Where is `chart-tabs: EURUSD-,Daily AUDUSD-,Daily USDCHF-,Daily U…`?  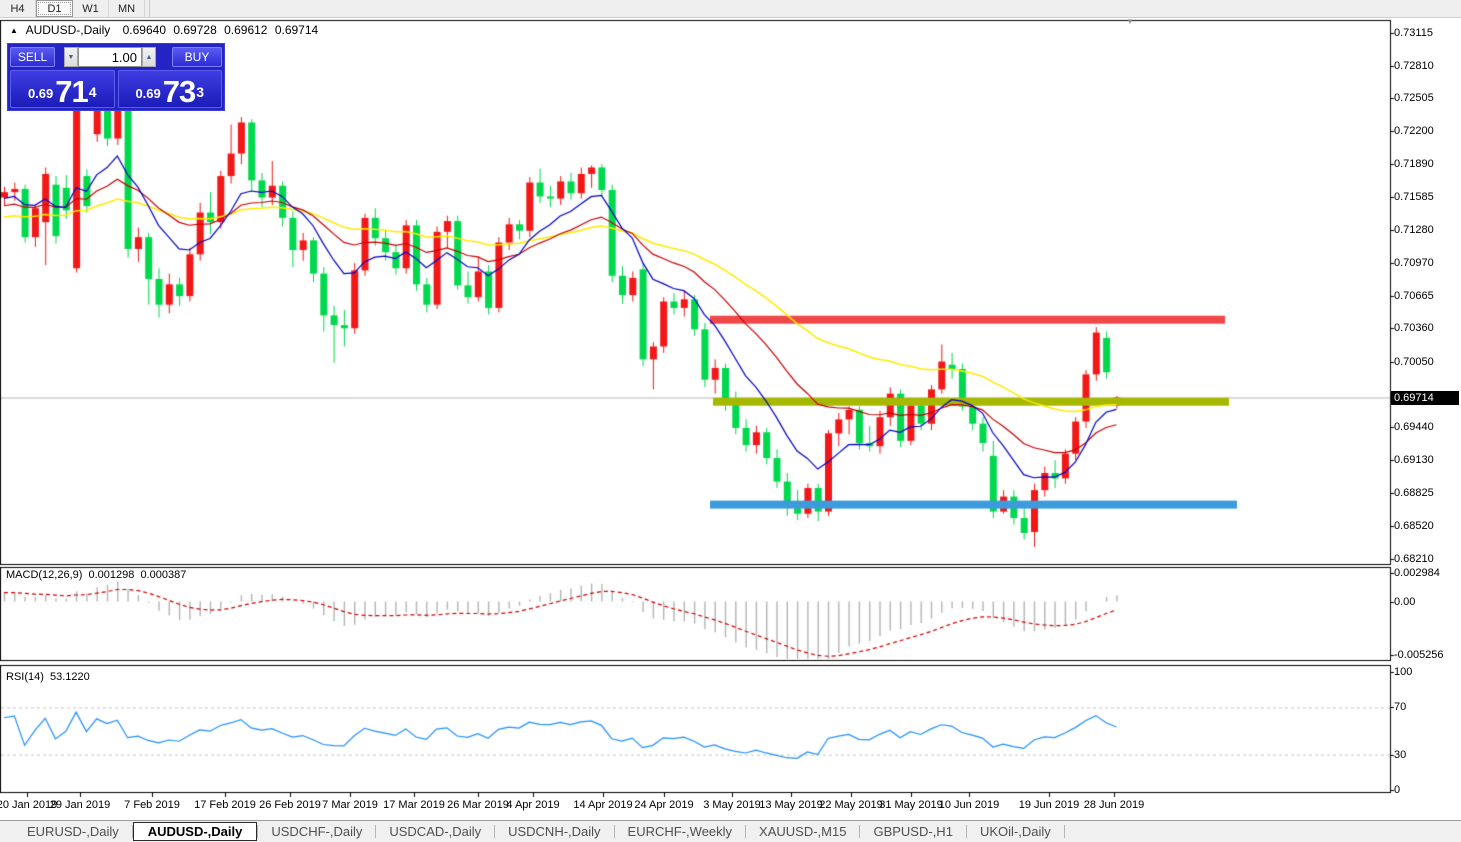 chart-tabs: EURUSD-,Daily AUDUSD-,Daily USDCHF-,Daily U… is located at coordinates (539, 831).